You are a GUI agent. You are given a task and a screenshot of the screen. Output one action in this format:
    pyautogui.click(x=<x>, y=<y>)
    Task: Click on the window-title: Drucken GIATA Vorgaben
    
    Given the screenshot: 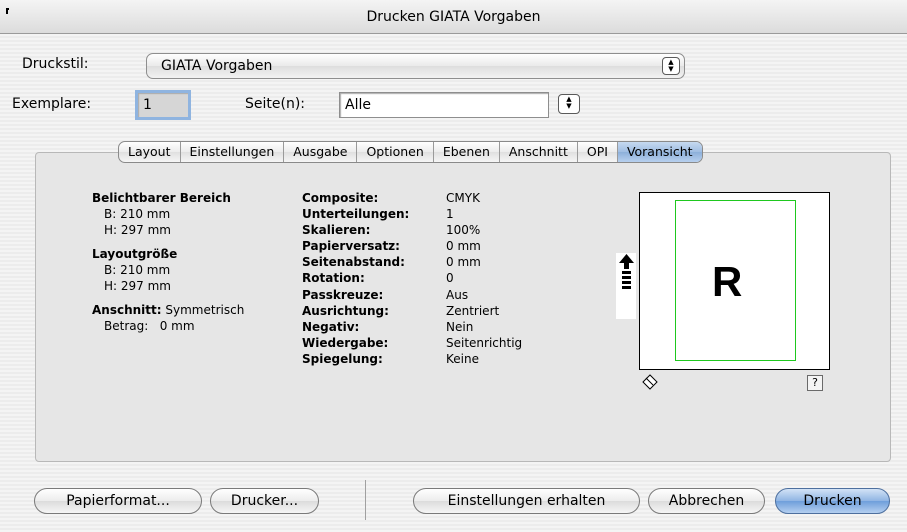 What is the action you would take?
    pyautogui.click(x=453, y=16)
    